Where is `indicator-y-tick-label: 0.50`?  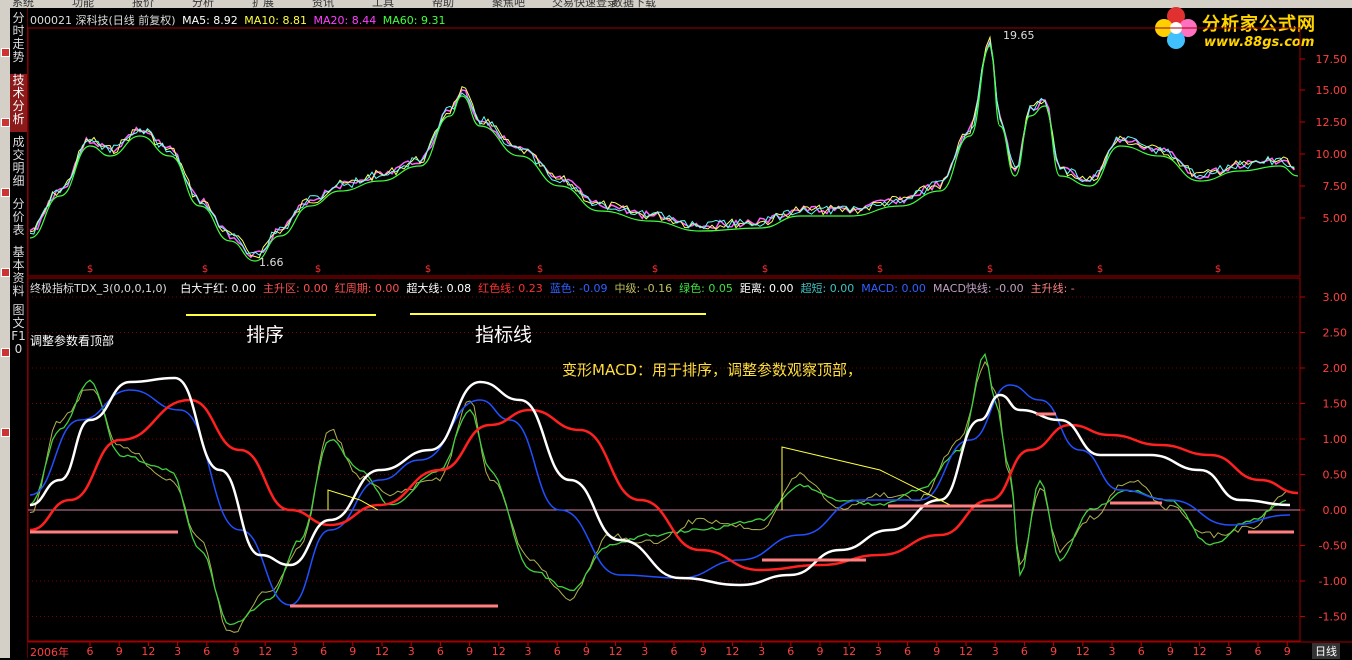
indicator-y-tick-label: 0.50 is located at coordinates (1335, 475).